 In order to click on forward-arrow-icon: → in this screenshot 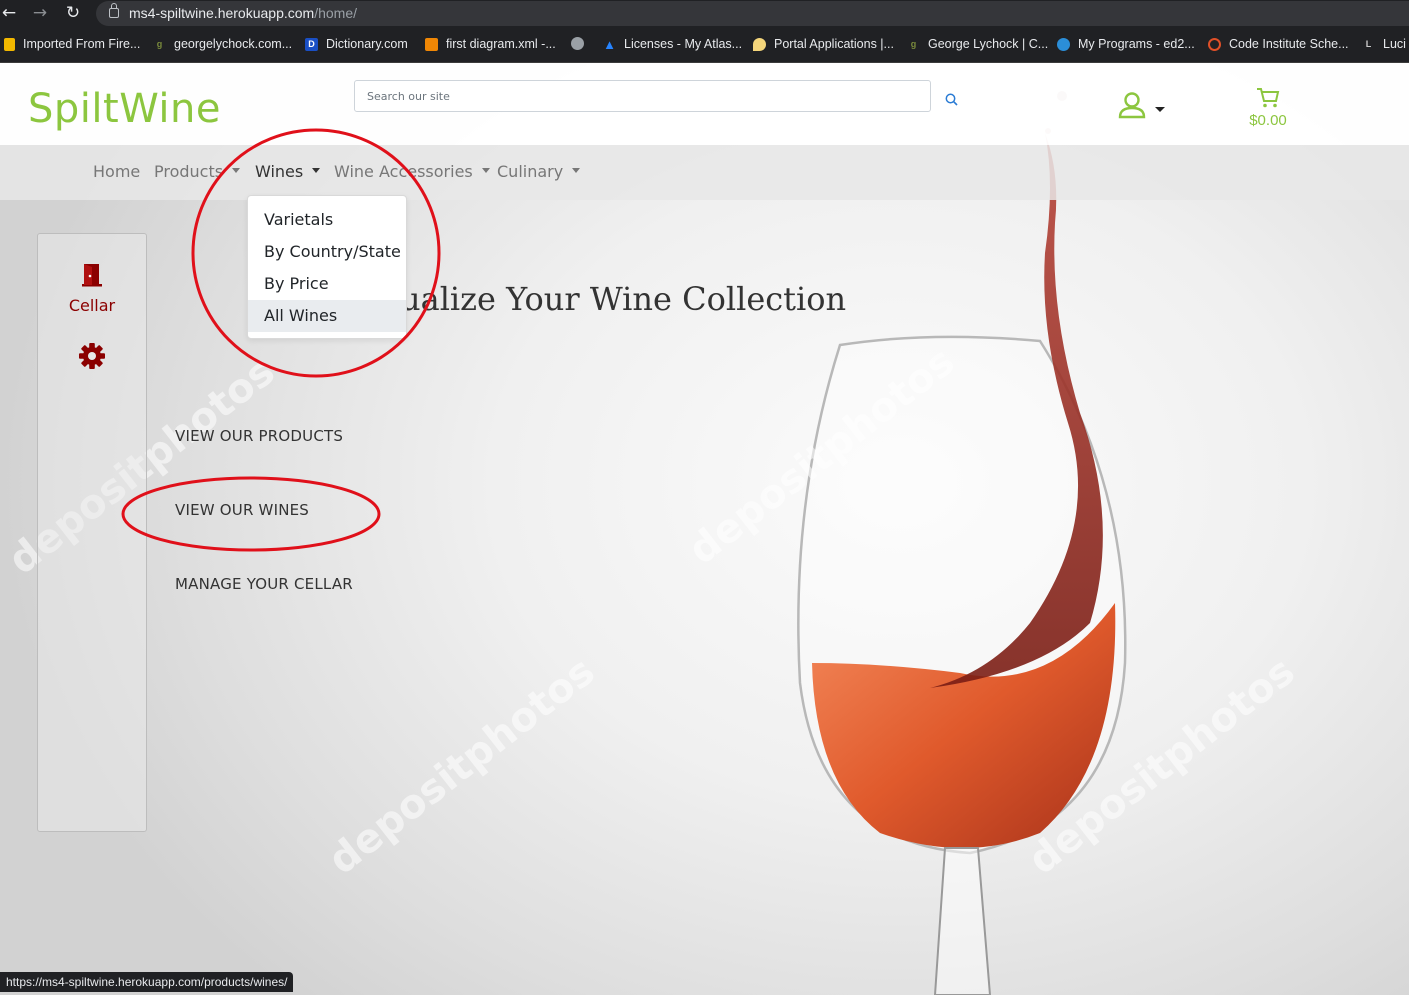, I will do `click(40, 13)`.